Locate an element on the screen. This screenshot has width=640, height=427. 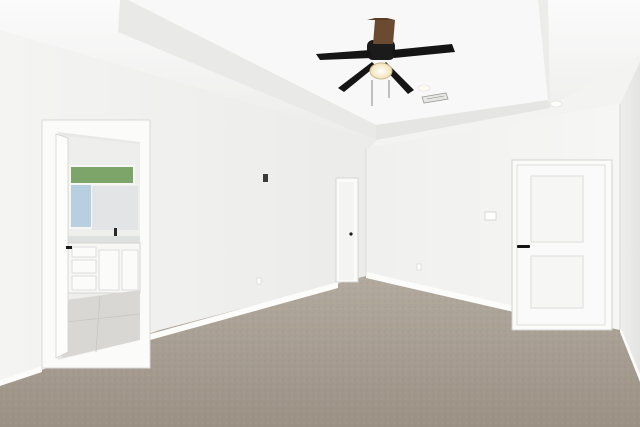
bathroom-countertop is located at coordinates (104, 239).